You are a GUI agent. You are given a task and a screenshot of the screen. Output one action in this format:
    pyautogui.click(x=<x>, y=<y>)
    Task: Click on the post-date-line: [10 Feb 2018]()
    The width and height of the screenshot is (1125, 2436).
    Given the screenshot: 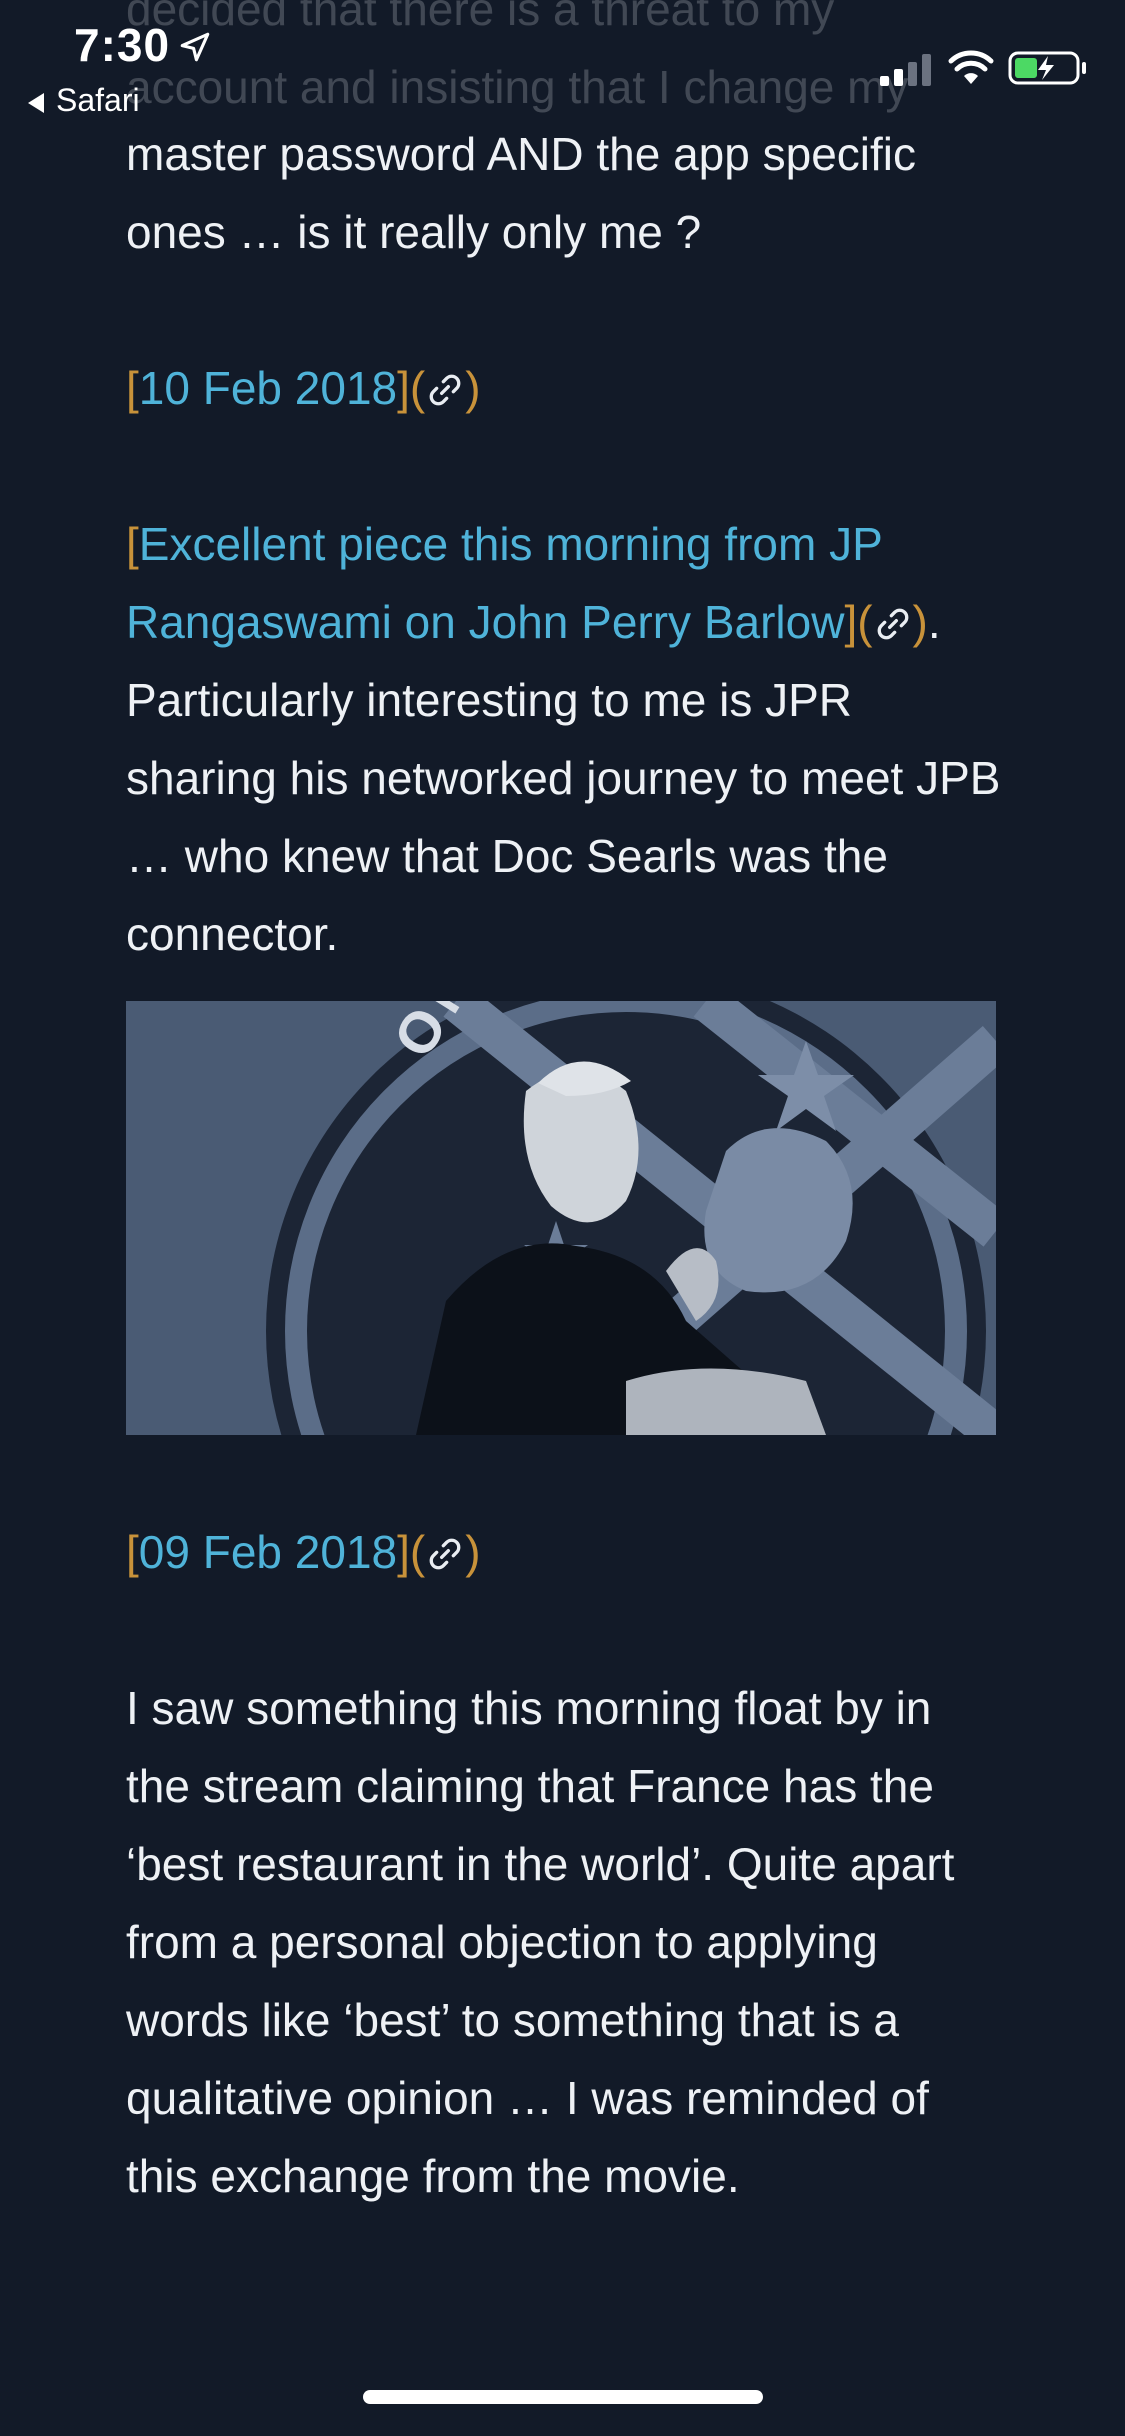 What is the action you would take?
    pyautogui.click(x=303, y=388)
    